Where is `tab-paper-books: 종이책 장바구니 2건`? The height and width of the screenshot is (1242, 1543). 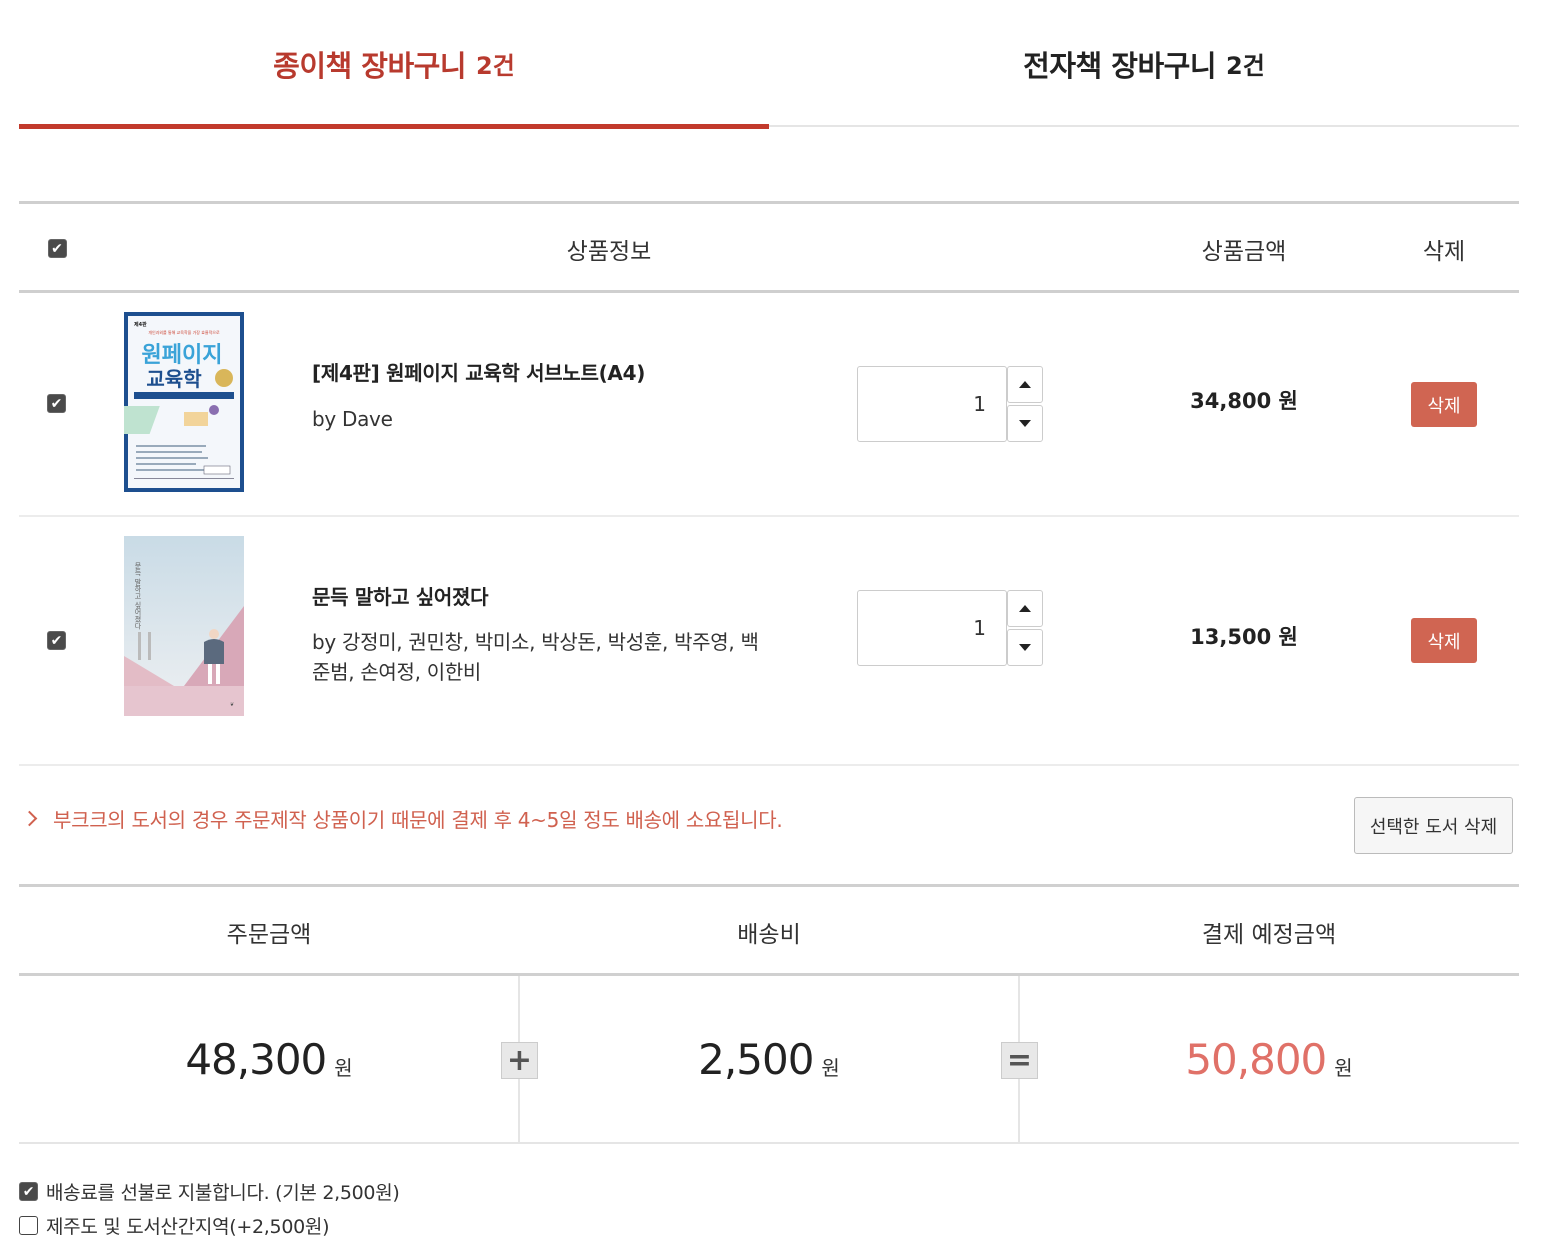 tab-paper-books: 종이책 장바구니 2건 is located at coordinates (394, 64).